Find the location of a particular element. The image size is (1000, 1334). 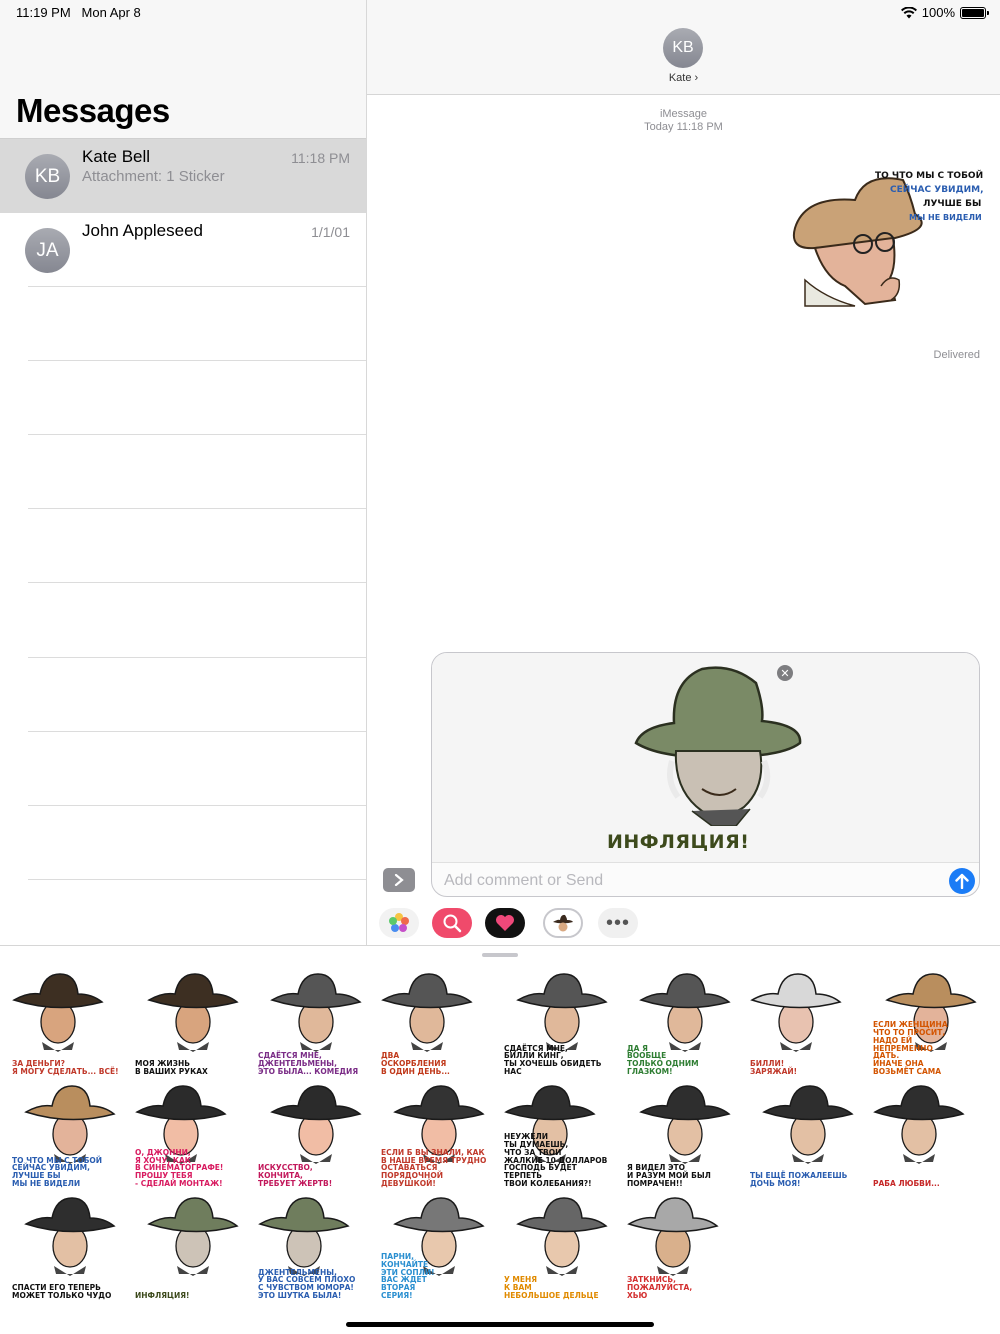

images-search-app-button is located at coordinates (452, 923).